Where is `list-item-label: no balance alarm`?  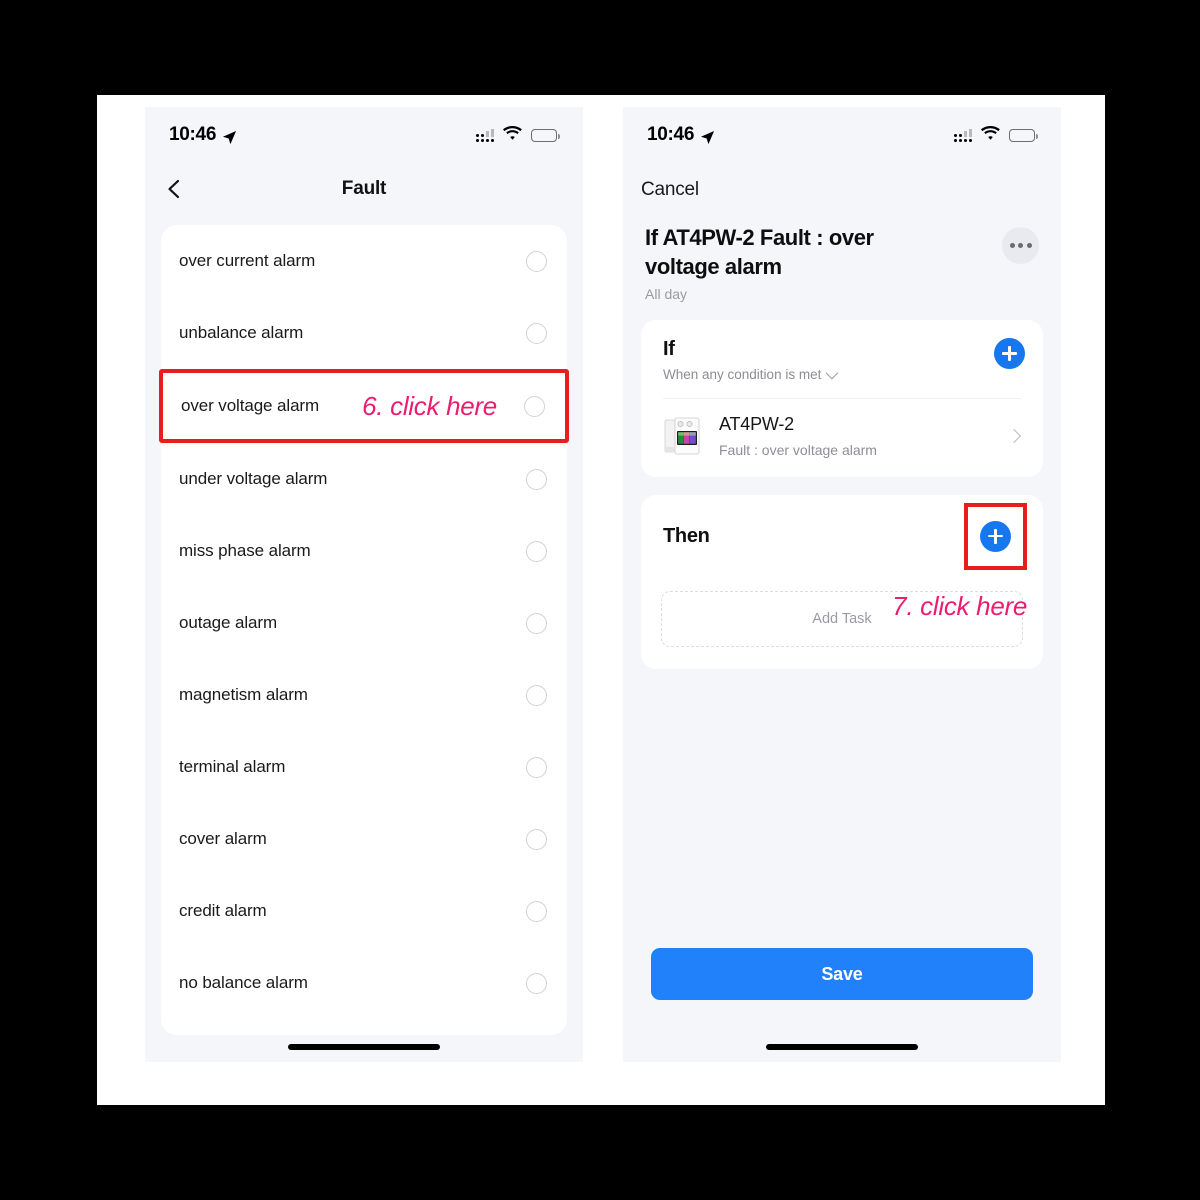 list-item-label: no balance alarm is located at coordinates (243, 982).